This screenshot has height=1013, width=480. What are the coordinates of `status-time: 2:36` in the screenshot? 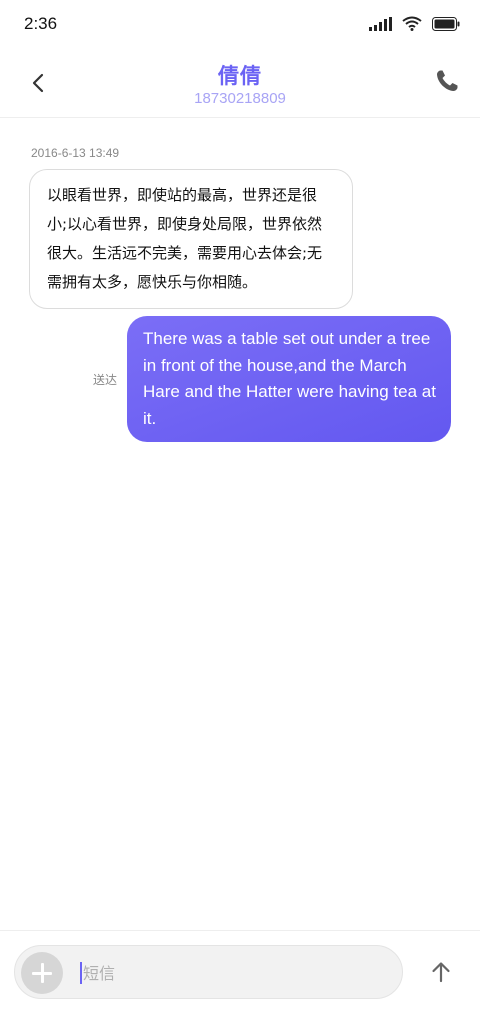 It's located at (41, 23).